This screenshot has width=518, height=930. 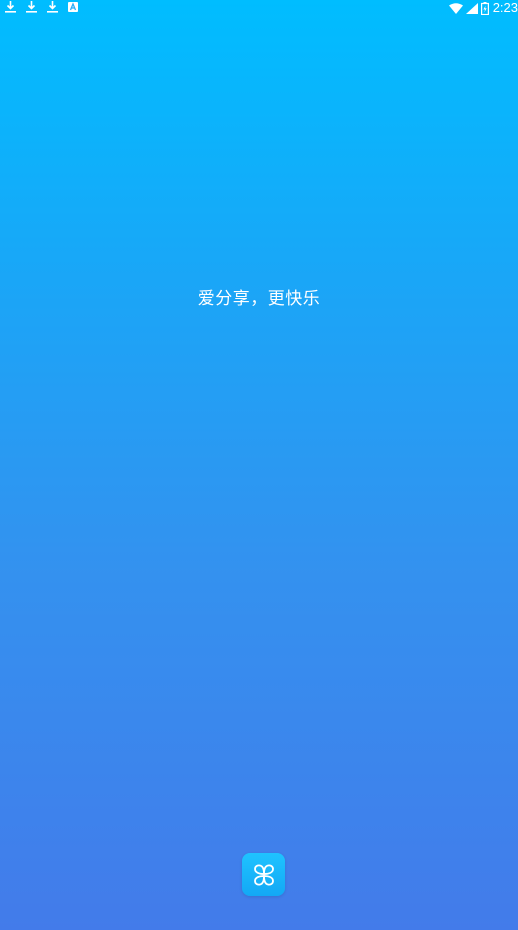 What do you see at coordinates (263, 874) in the screenshot?
I see `app-logo-icon` at bounding box center [263, 874].